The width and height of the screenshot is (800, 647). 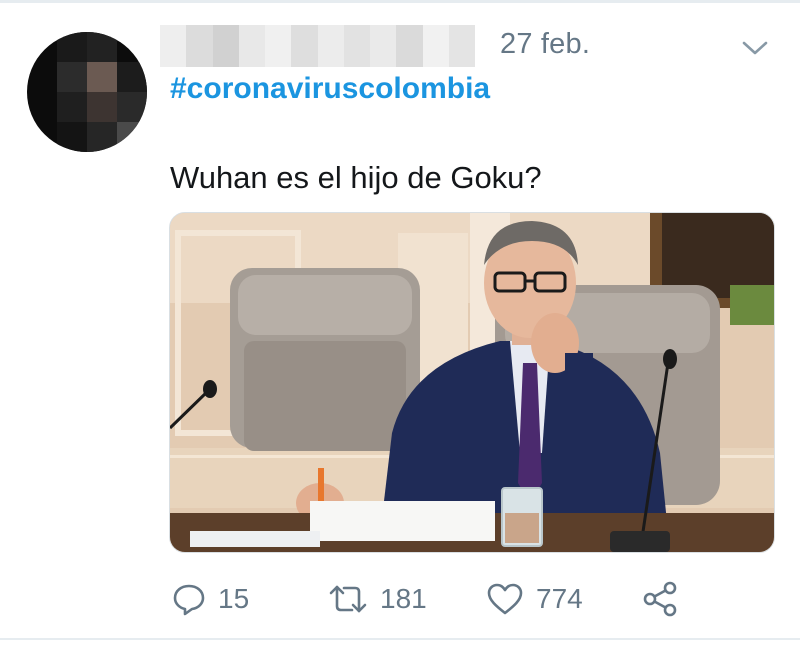 What do you see at coordinates (545, 44) in the screenshot?
I see `tweet-date: 27 feb.` at bounding box center [545, 44].